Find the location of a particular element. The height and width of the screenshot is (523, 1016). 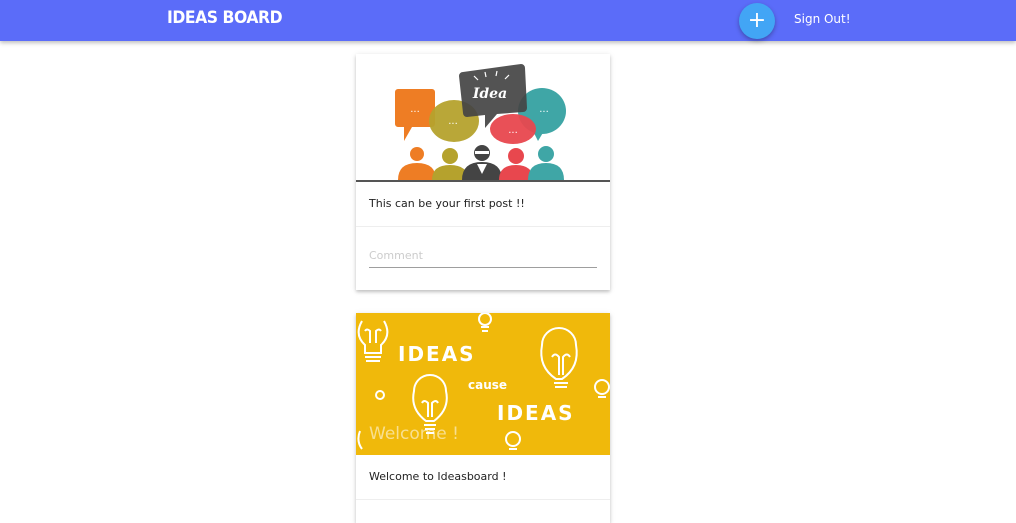

comment-input is located at coordinates (483, 255).